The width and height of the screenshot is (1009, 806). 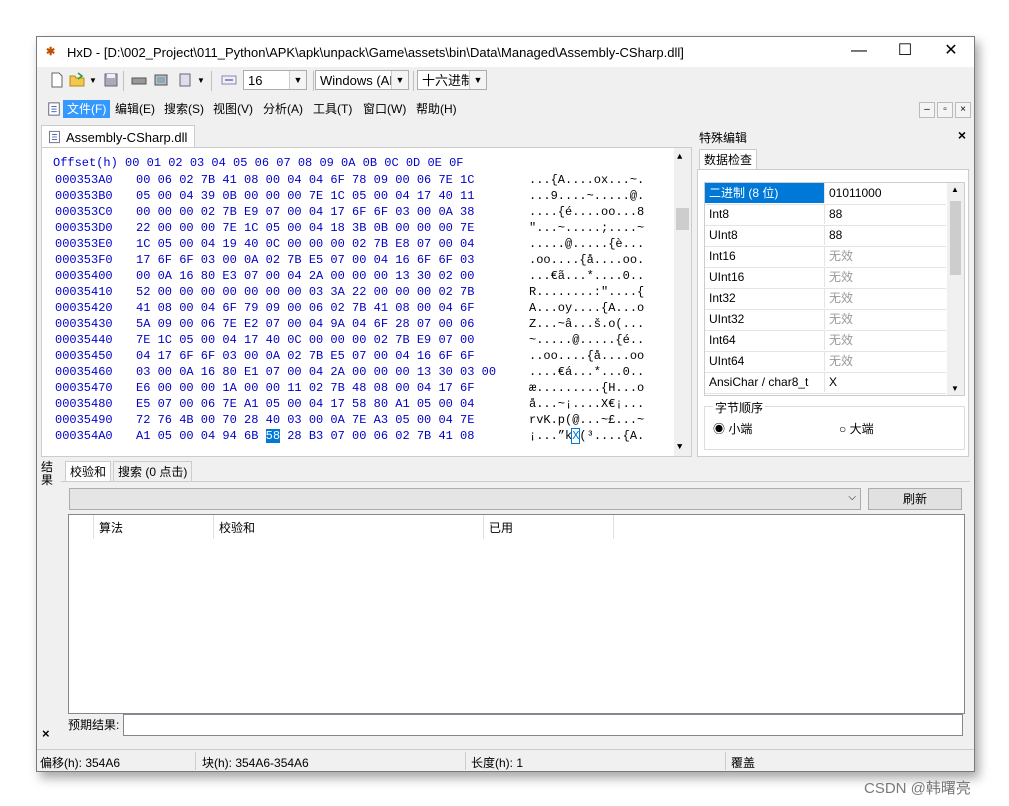 What do you see at coordinates (88, 471) in the screenshot?
I see `tab-checksum: 校验和` at bounding box center [88, 471].